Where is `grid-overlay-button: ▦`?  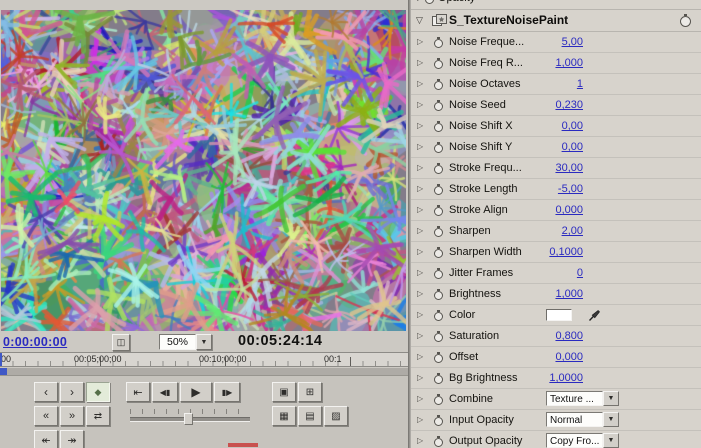 grid-overlay-button: ▦ is located at coordinates (284, 416).